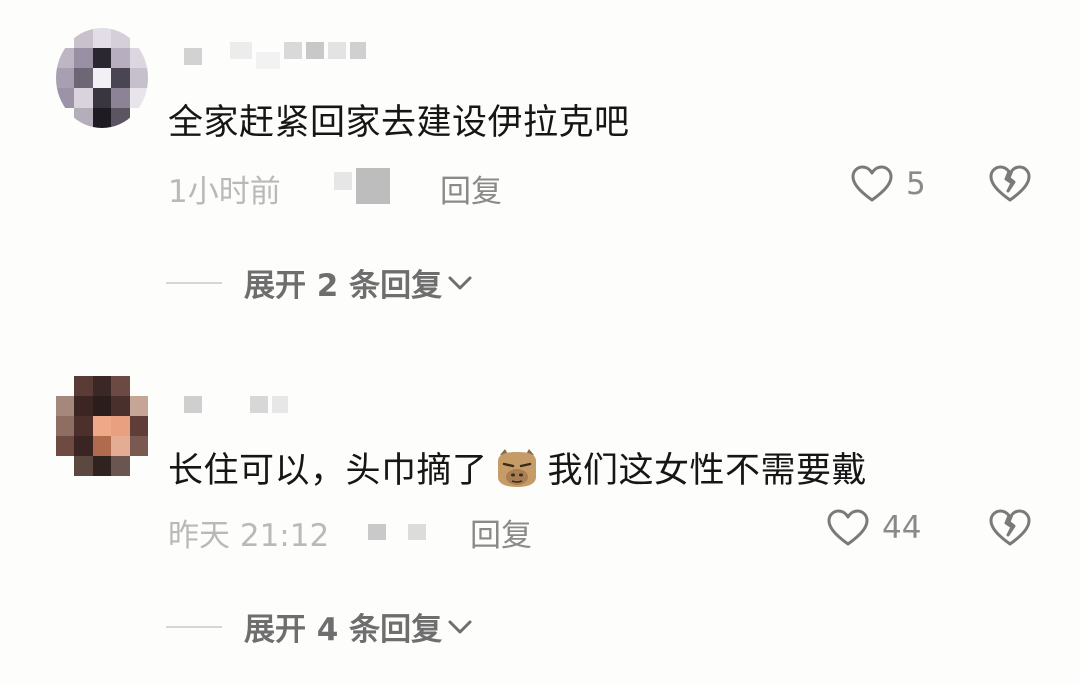 The height and width of the screenshot is (684, 1080). I want to click on comment-text-part: 长住可以，头巾摘了, so click(328, 471).